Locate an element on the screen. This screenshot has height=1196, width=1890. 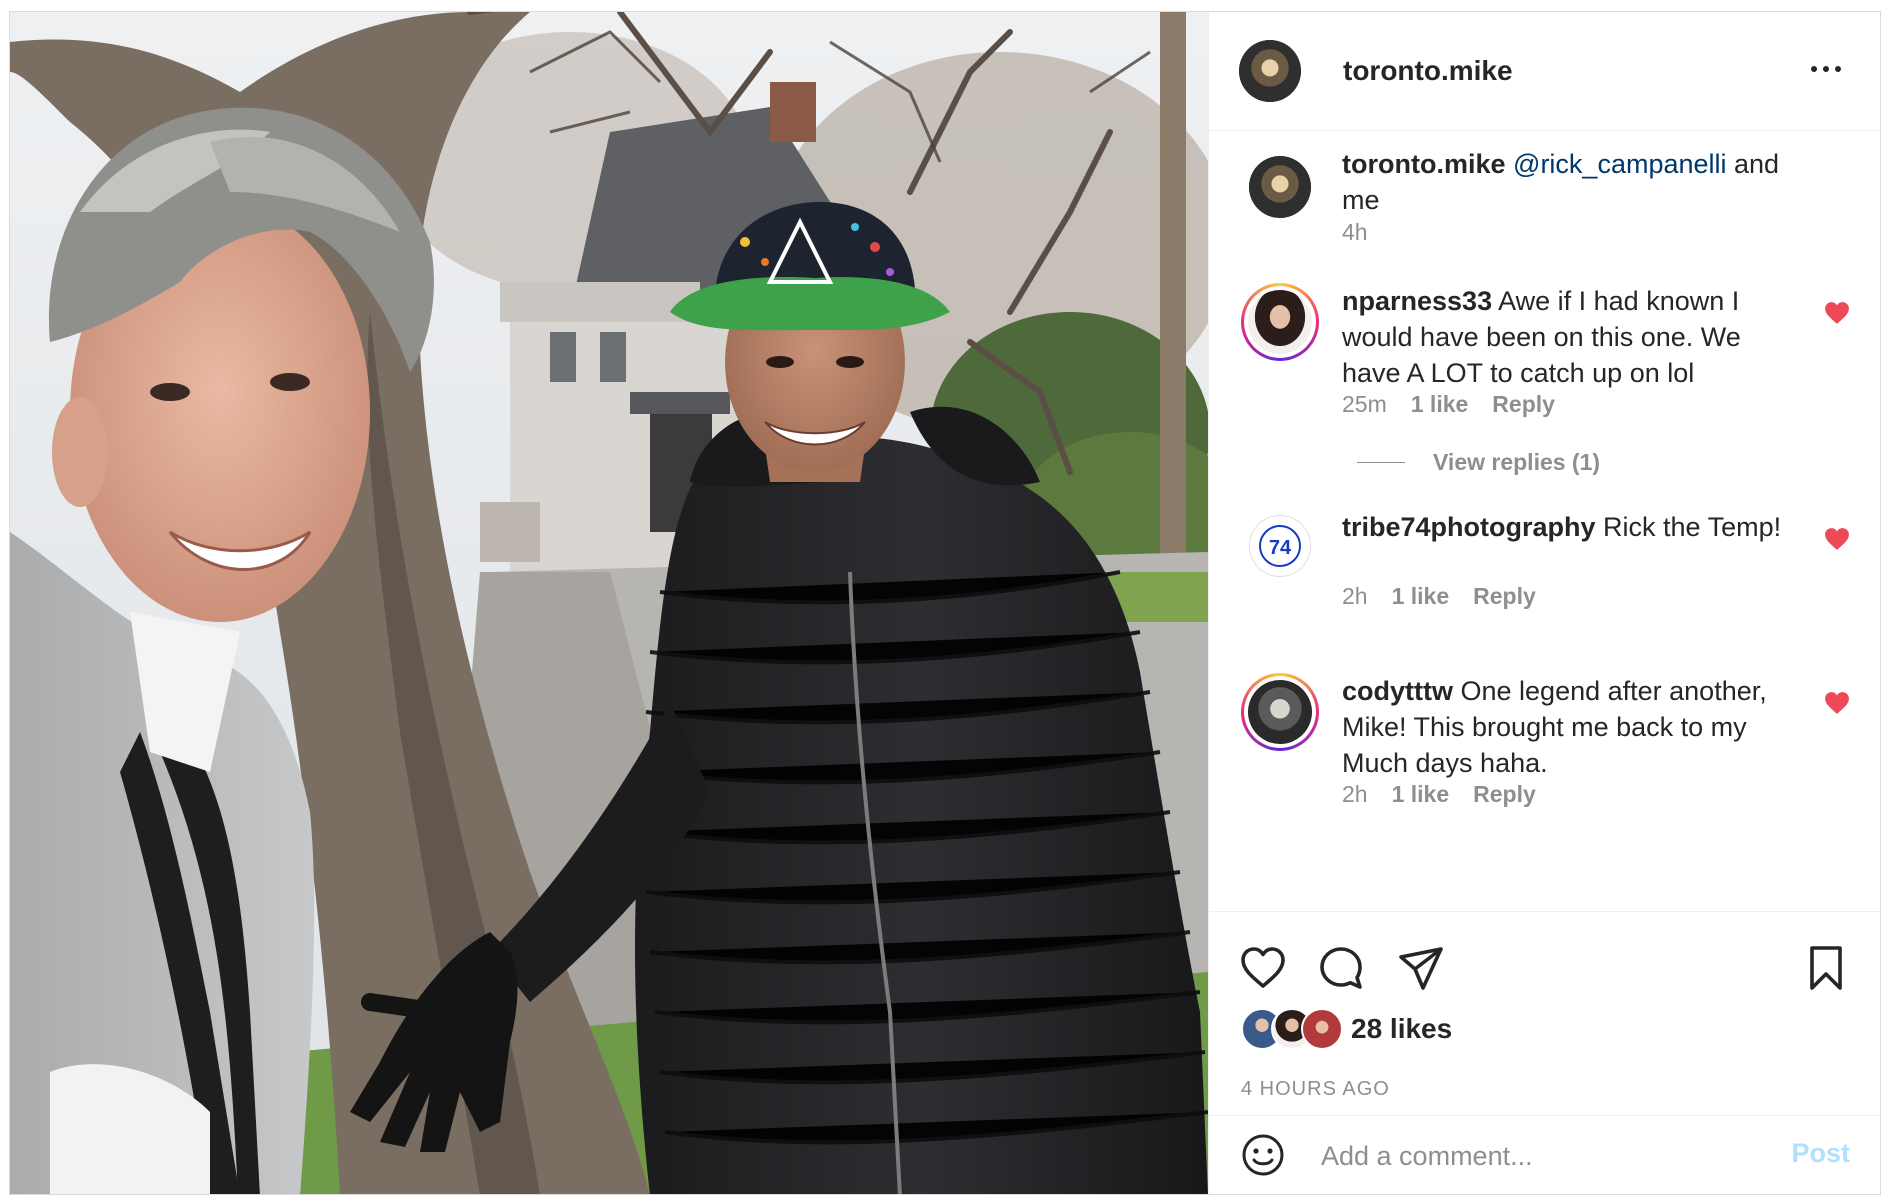
caption-avatar-slot is located at coordinates (1280, 187).